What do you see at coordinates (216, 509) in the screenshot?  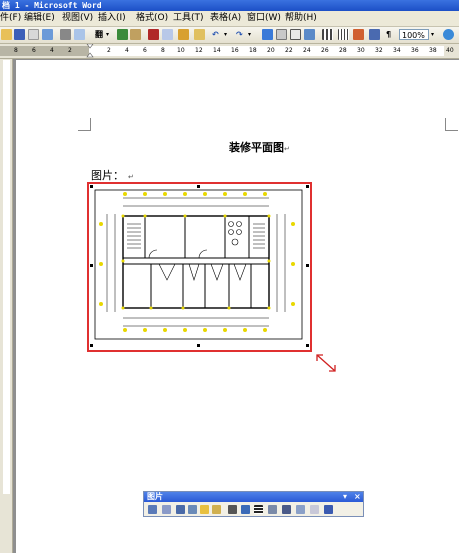 I see `less-brightness-icon` at bounding box center [216, 509].